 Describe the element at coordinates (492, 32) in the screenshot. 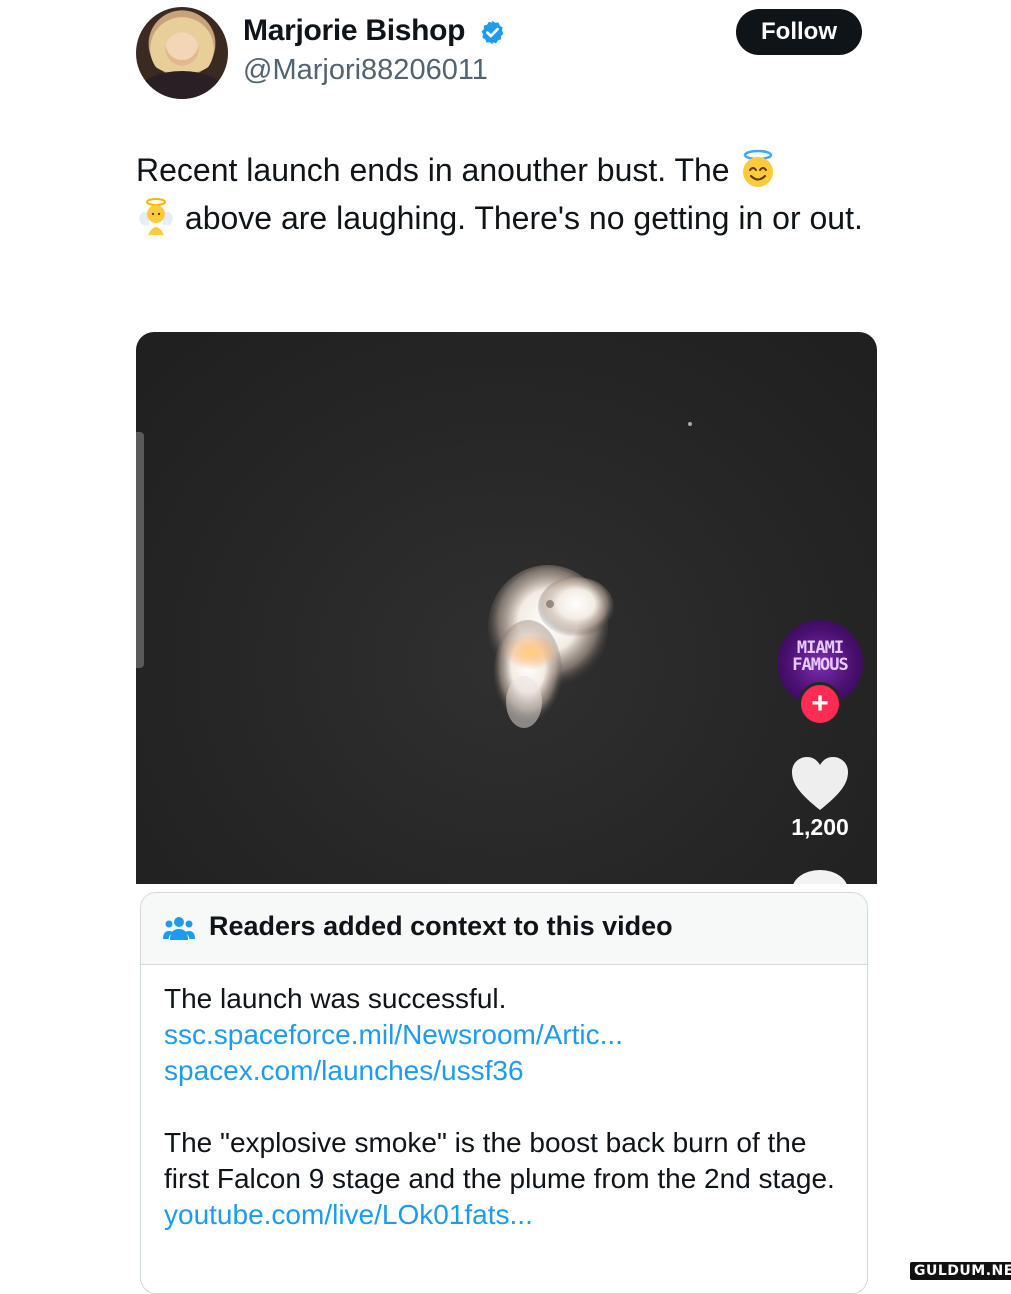

I see `verified-badge-icon` at that location.